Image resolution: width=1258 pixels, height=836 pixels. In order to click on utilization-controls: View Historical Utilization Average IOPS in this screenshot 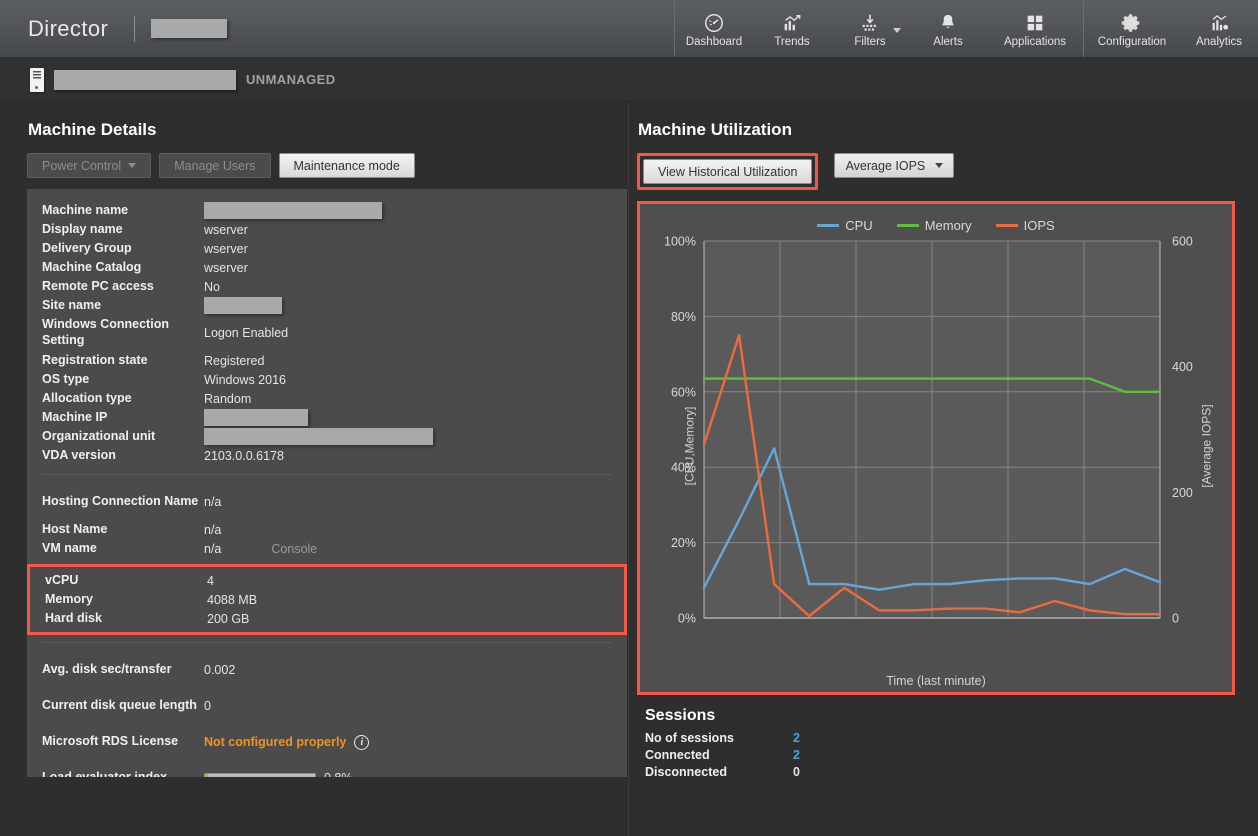, I will do `click(943, 165)`.